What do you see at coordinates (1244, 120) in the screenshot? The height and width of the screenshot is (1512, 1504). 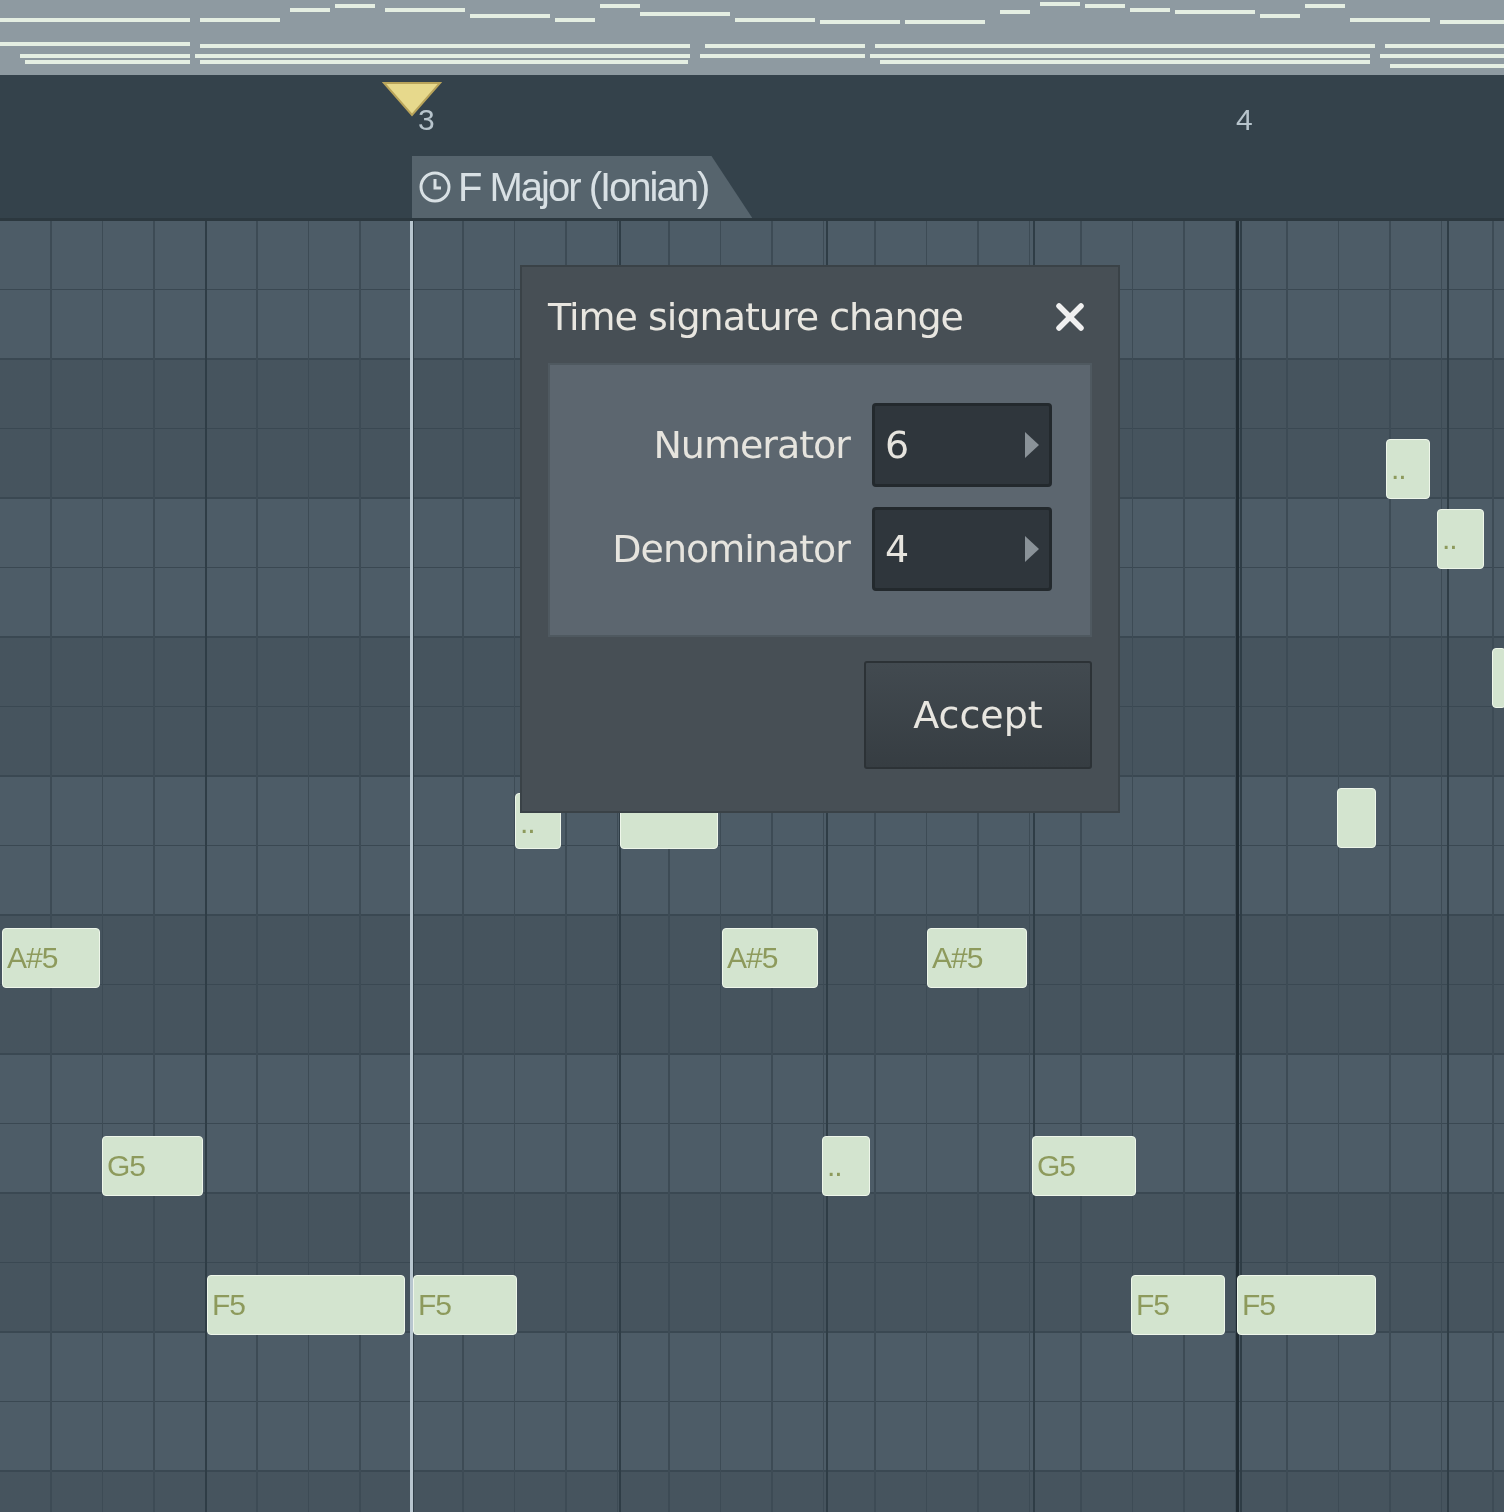 I see `bar-number: 4` at bounding box center [1244, 120].